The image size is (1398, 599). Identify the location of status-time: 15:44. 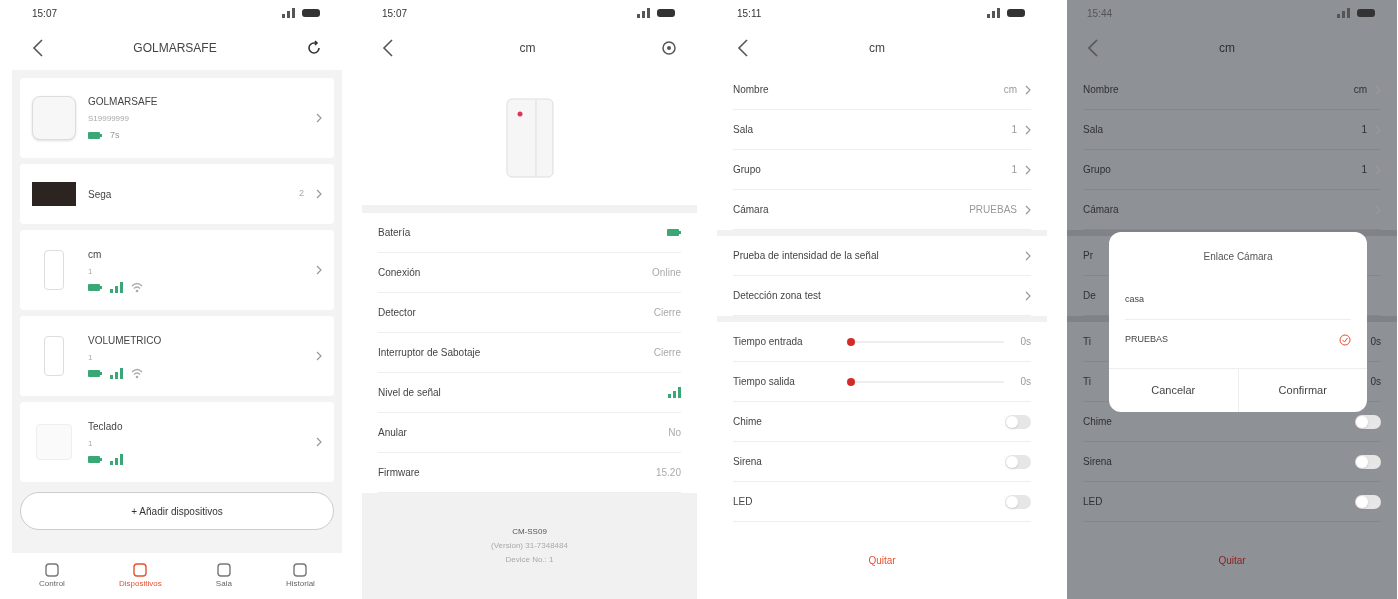
(1100, 13).